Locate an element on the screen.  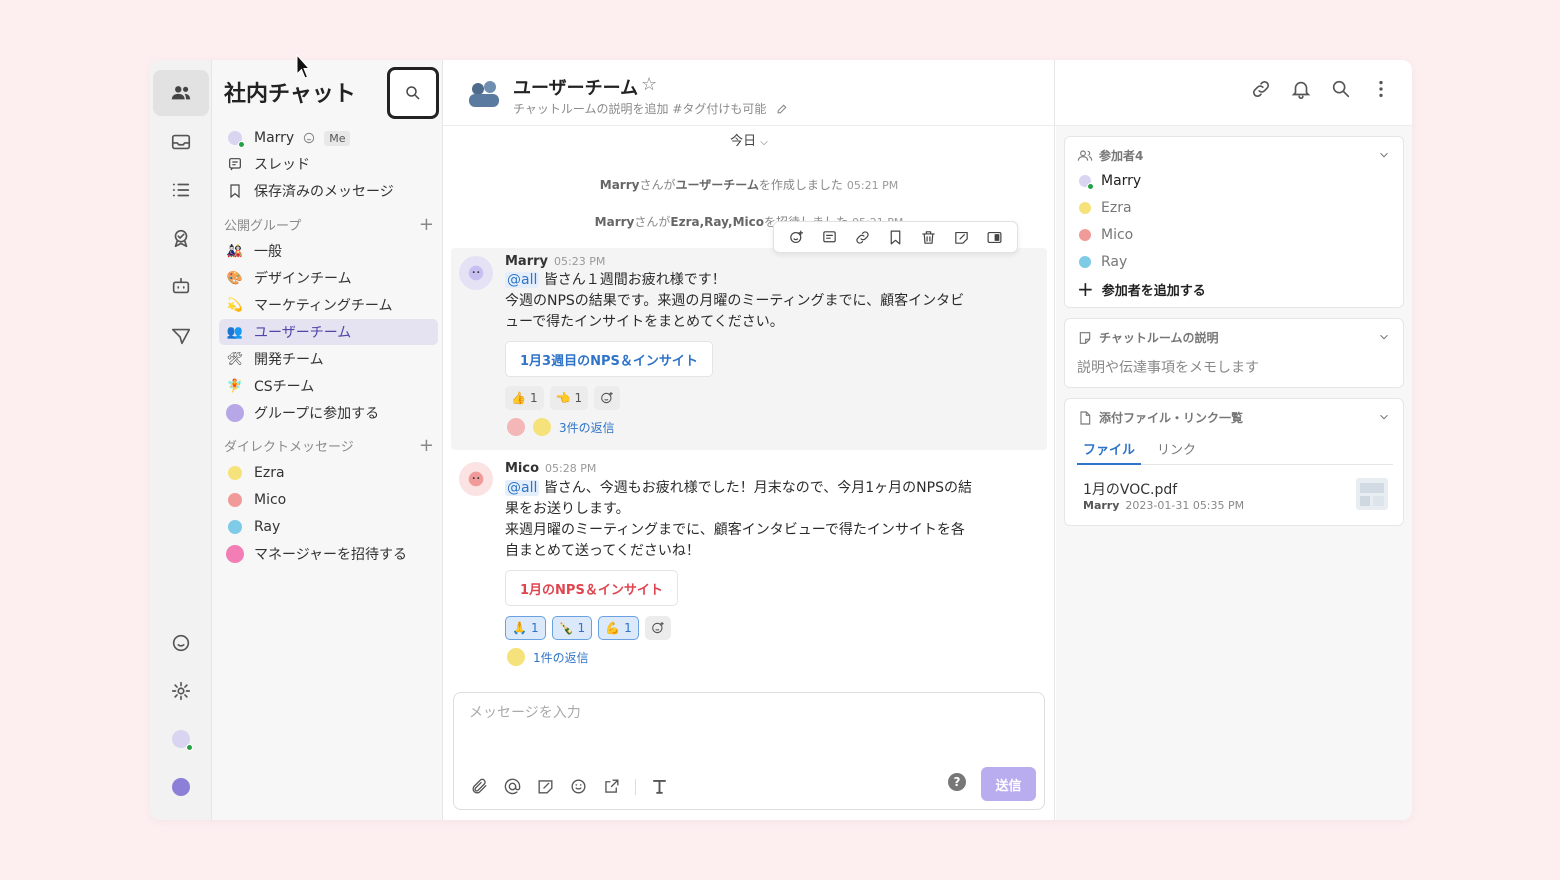
sidebar-item-group: 👥 ユーザーチーム is located at coordinates (328, 332).